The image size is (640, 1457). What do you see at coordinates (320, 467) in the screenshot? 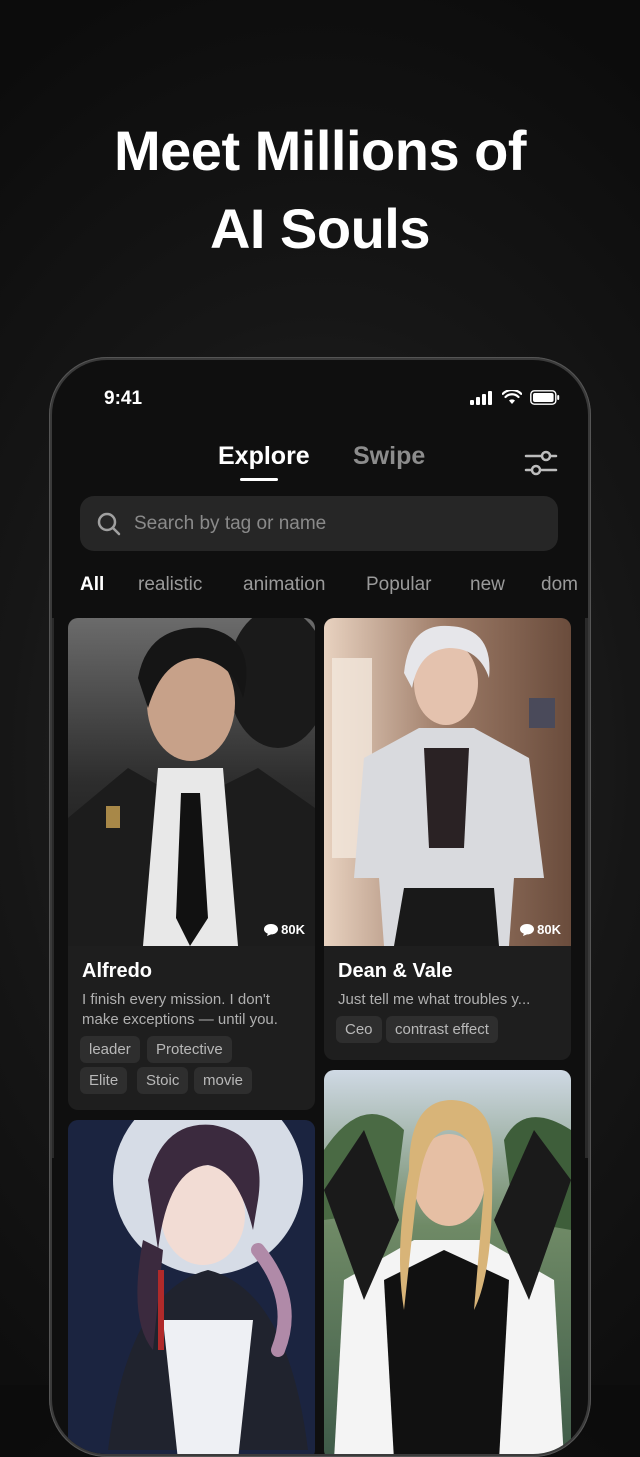
I see `top-tabs: Explore Swipe` at bounding box center [320, 467].